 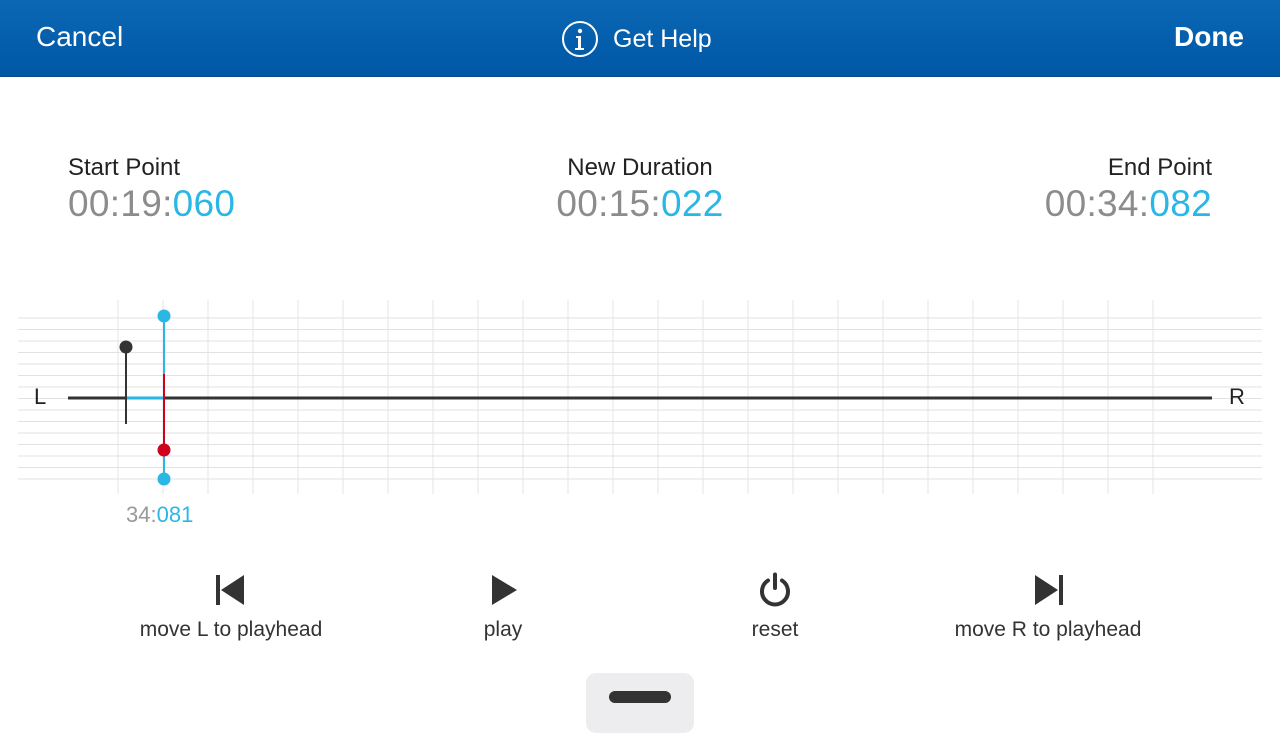 I want to click on start-point-time: 00:19:060, so click(x=151, y=204).